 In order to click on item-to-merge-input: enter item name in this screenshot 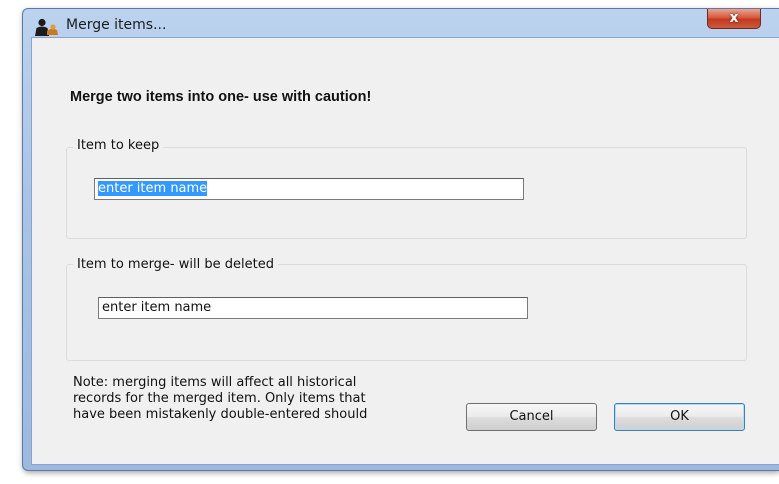, I will do `click(313, 308)`.